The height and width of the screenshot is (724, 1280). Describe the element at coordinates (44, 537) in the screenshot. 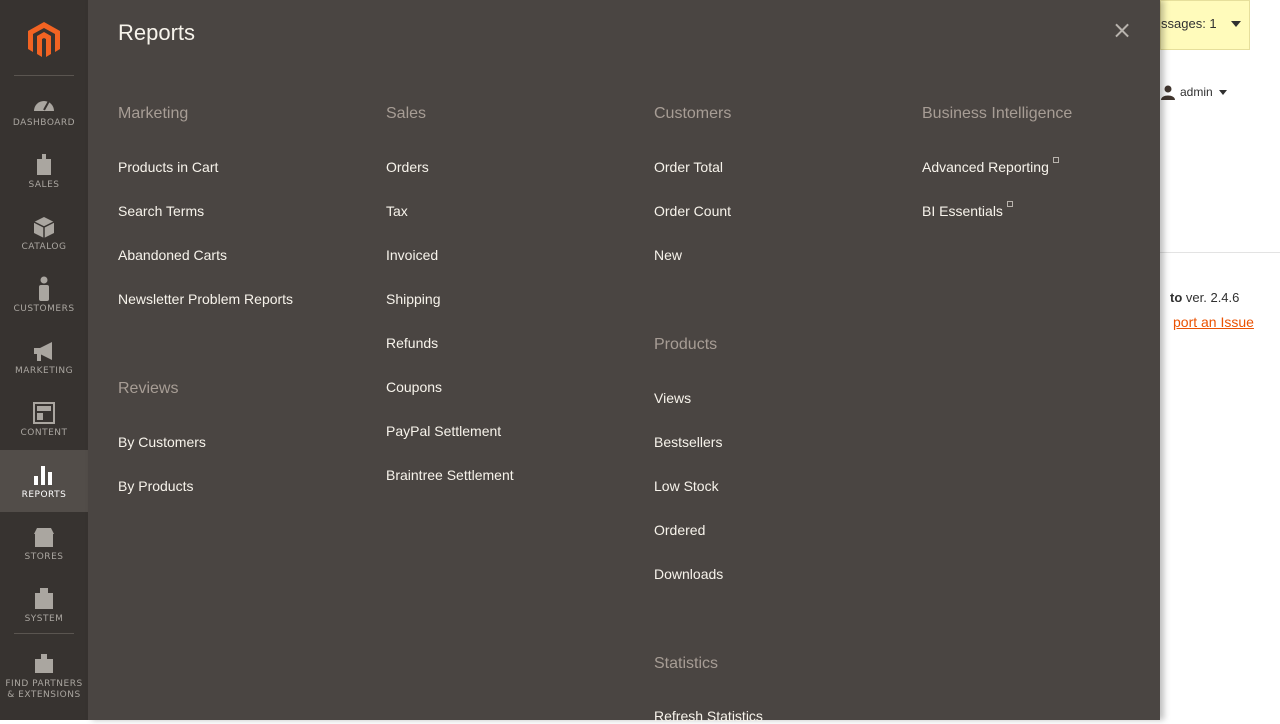

I see `store-icon` at that location.